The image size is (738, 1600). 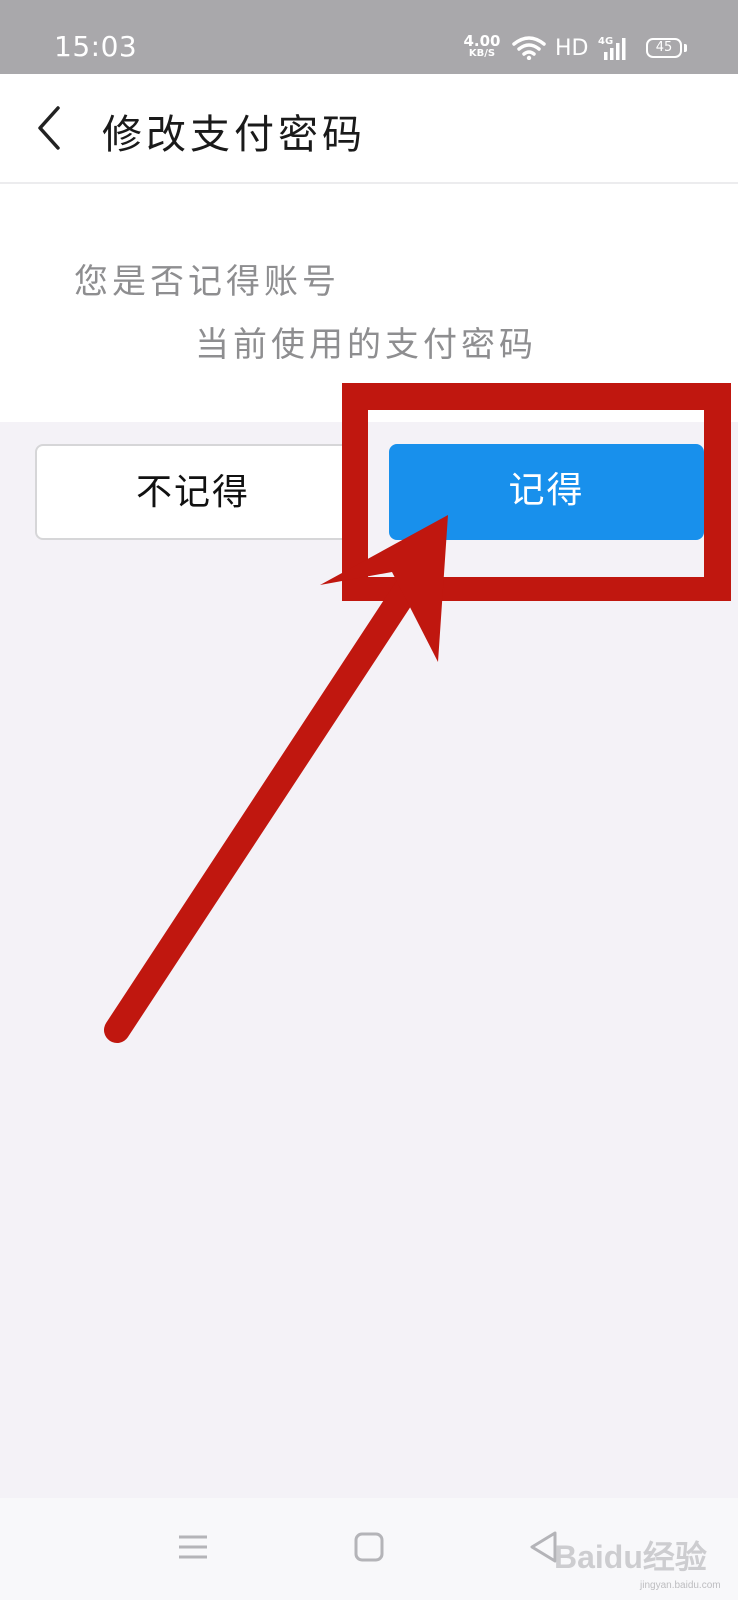 What do you see at coordinates (207, 282) in the screenshot?
I see `question-text-line-1: 您是否记得账号` at bounding box center [207, 282].